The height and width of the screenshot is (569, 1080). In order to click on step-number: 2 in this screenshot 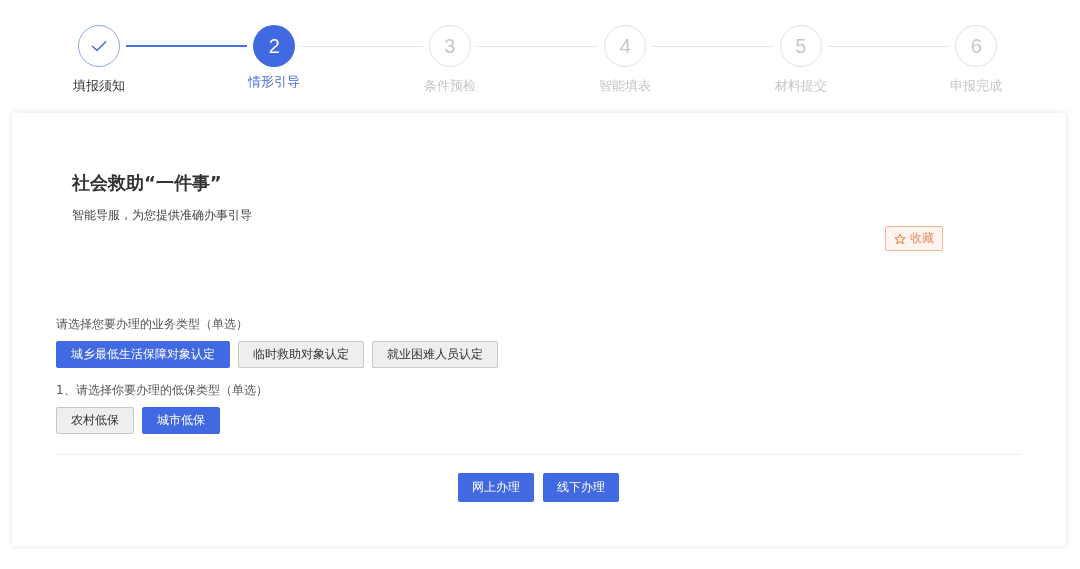, I will do `click(274, 46)`.